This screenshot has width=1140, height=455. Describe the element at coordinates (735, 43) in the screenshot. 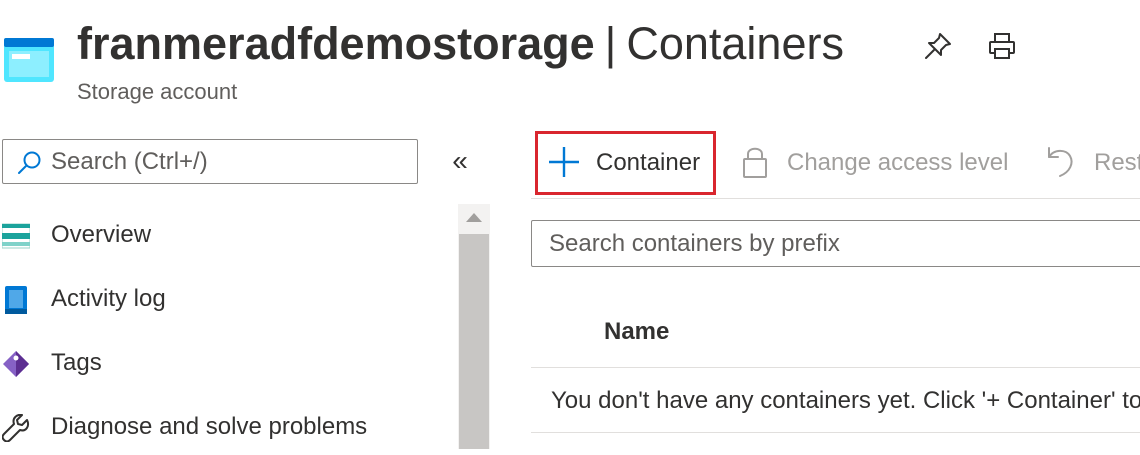

I see `section-name: Containers` at that location.